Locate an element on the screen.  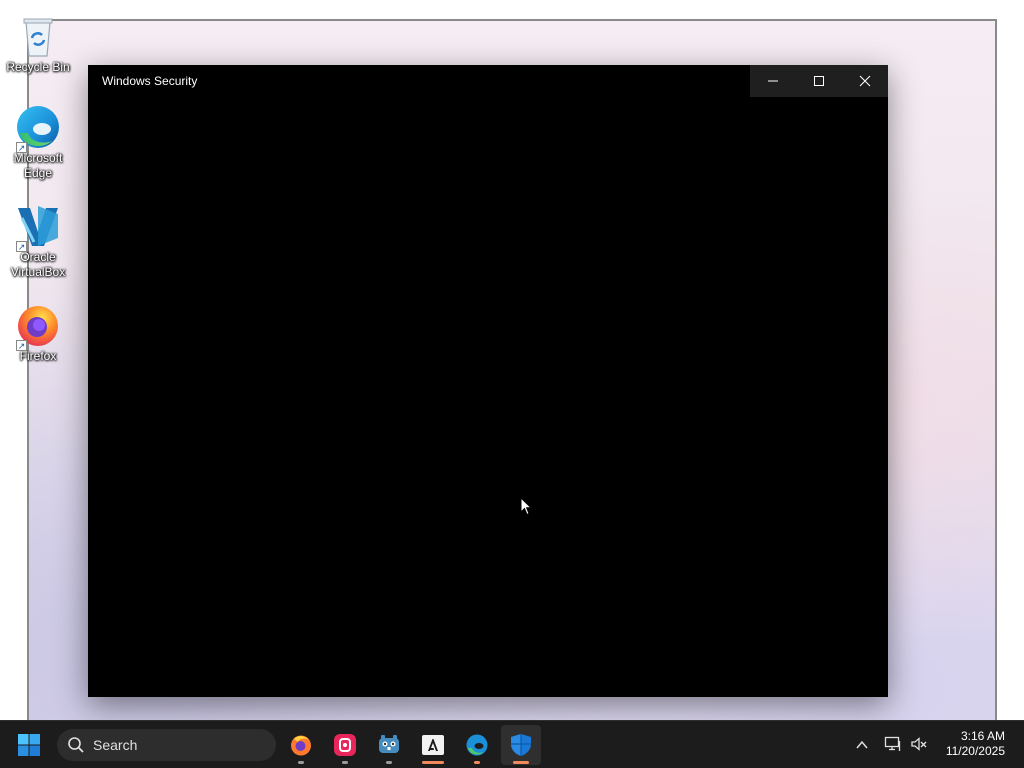
taskbar-search-box: Search is located at coordinates (166, 745).